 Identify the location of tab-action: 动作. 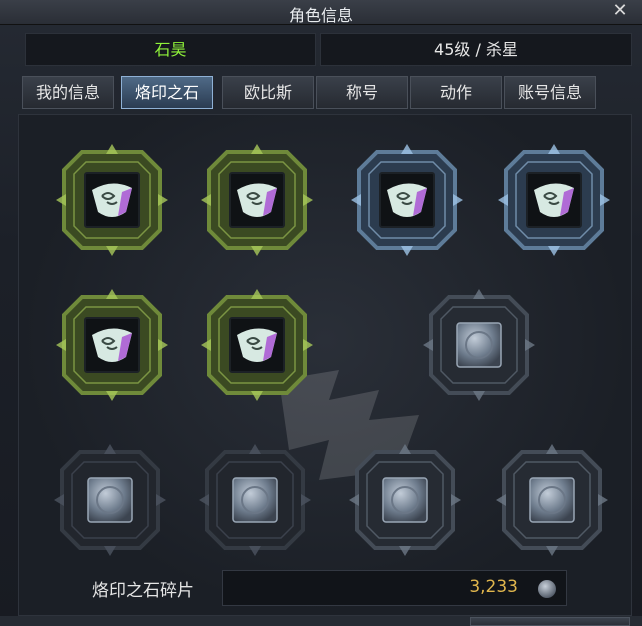
(456, 92).